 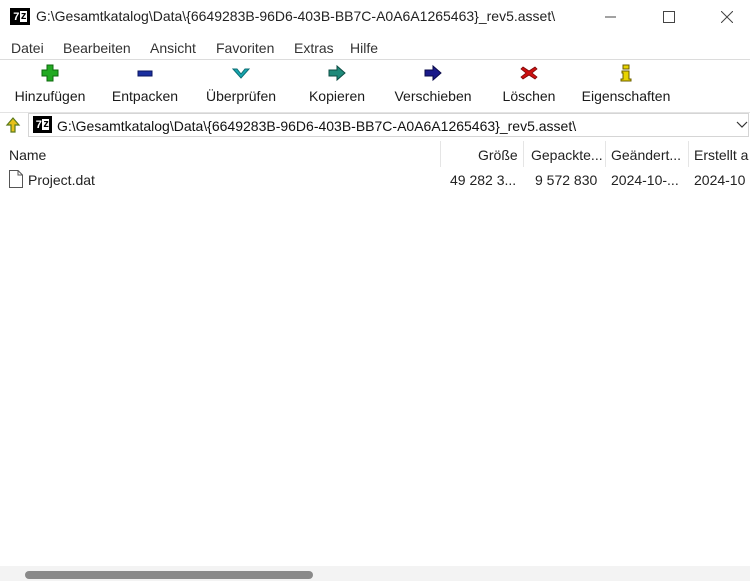 What do you see at coordinates (314, 48) in the screenshot?
I see `menu-item-extras: Extras` at bounding box center [314, 48].